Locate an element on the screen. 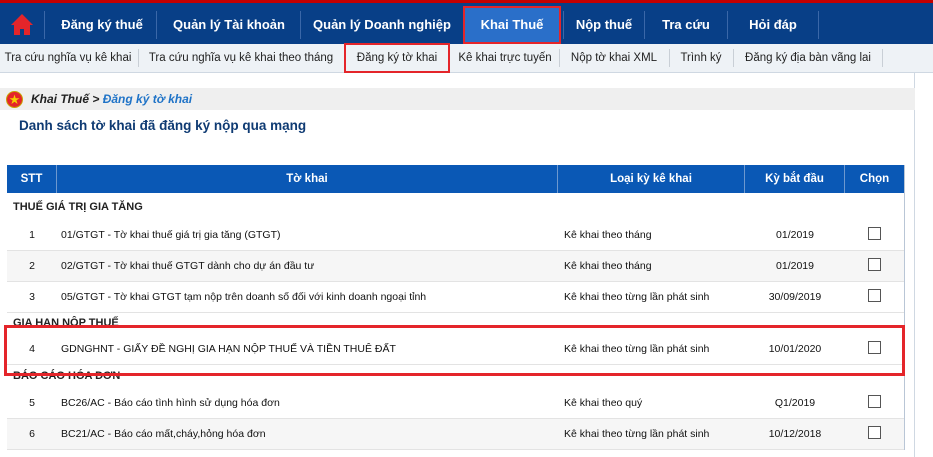 The image size is (933, 457). row-start: 10/12/2018 is located at coordinates (795, 434).